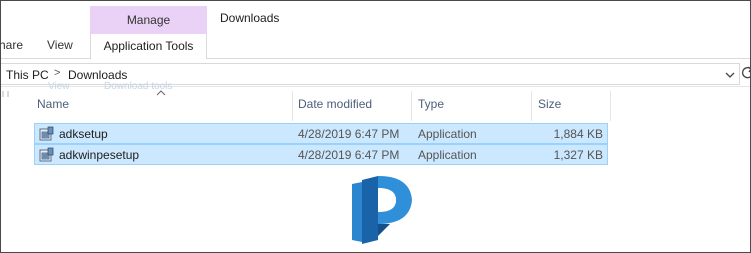 The height and width of the screenshot is (253, 751). What do you see at coordinates (730, 75) in the screenshot?
I see `chevron-down-icon` at bounding box center [730, 75].